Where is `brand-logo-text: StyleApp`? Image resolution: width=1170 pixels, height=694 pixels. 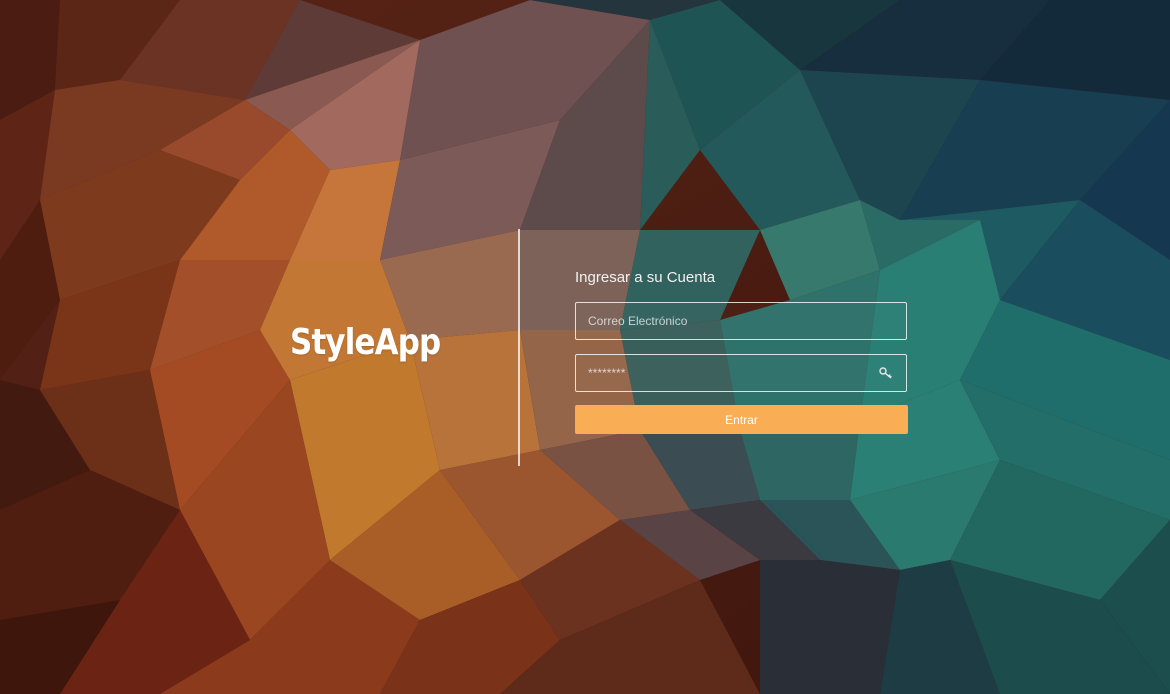
brand-logo-text: StyleApp is located at coordinates (365, 342).